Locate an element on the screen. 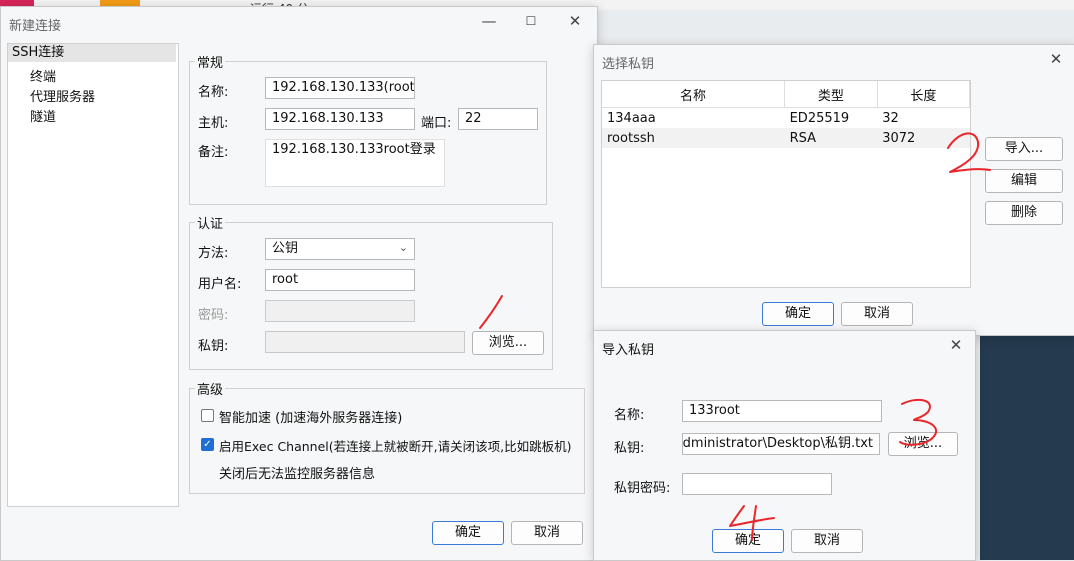  exec-channel-label: 启用Exec Channel(若连接上就被断开,请关闭该项,比如跳板机) is located at coordinates (395, 446).